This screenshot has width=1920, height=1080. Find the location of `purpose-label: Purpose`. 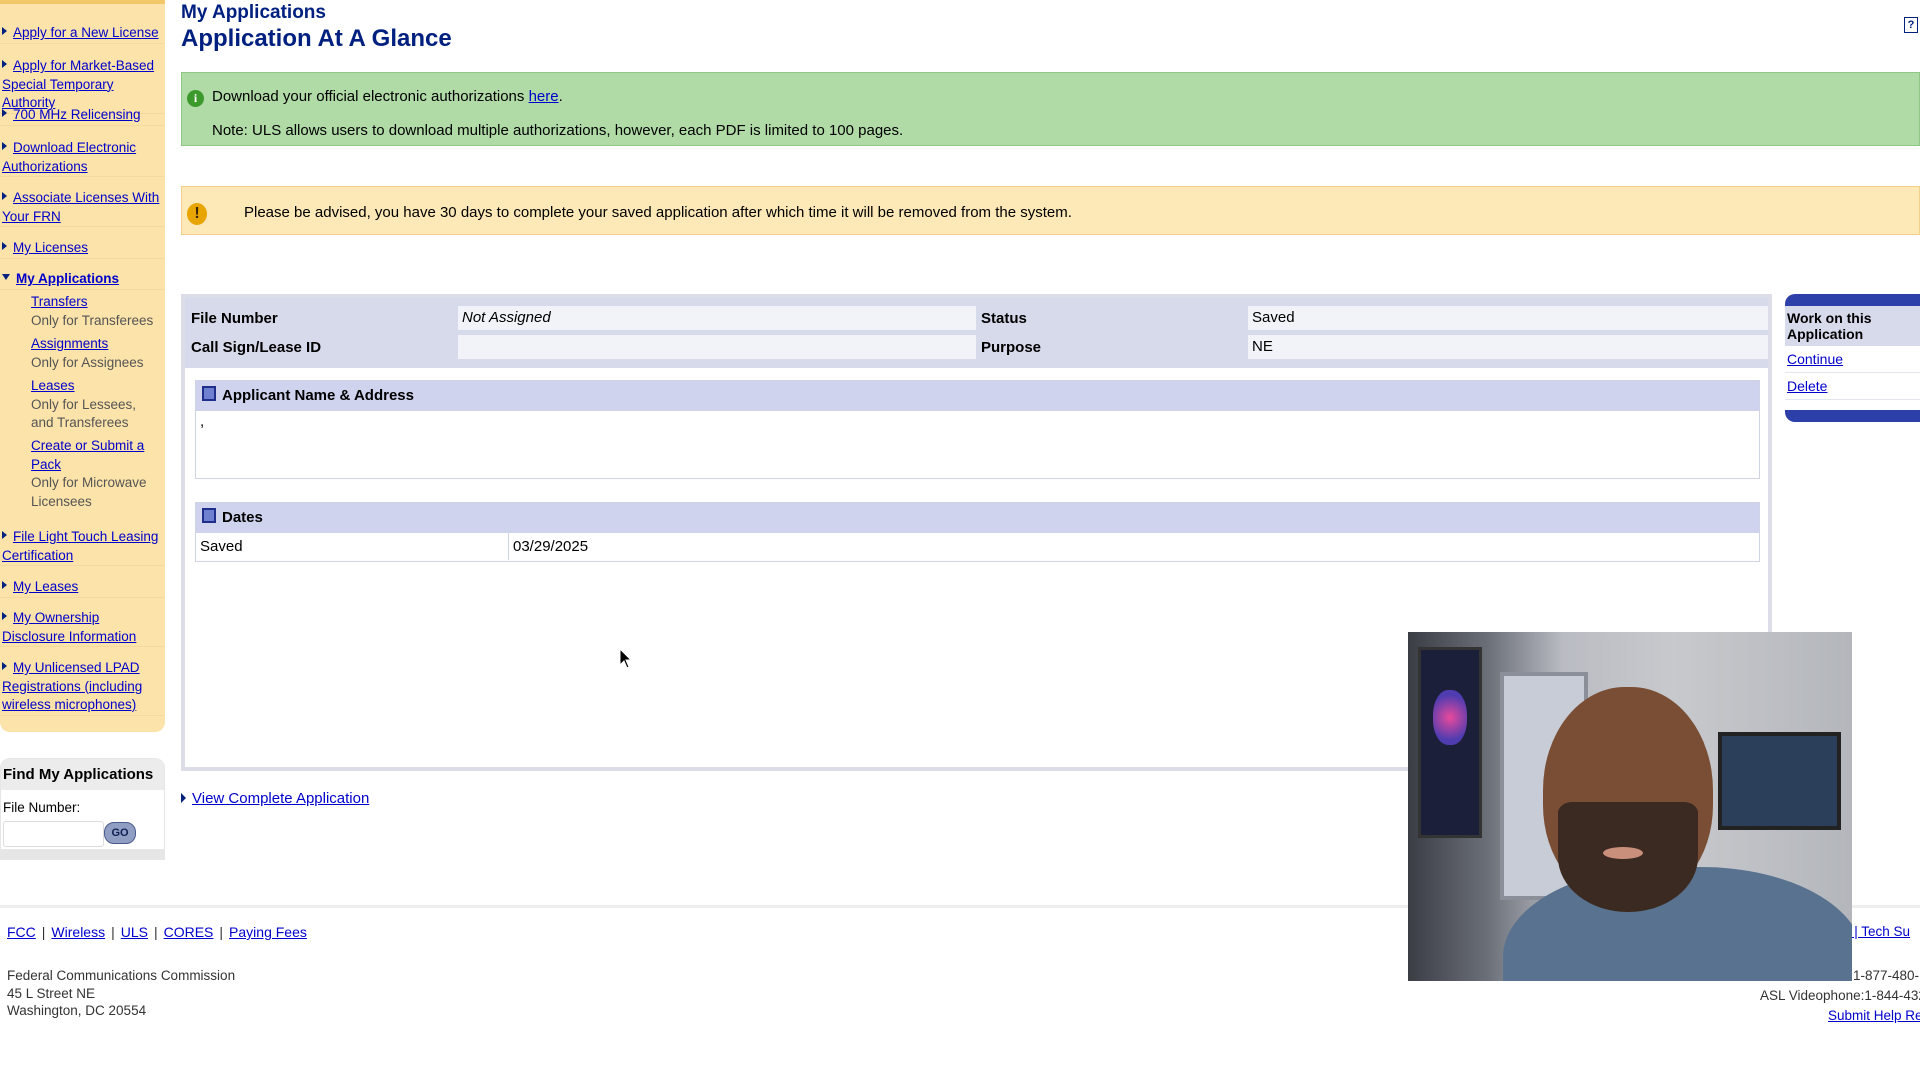

purpose-label: Purpose is located at coordinates (1011, 347).